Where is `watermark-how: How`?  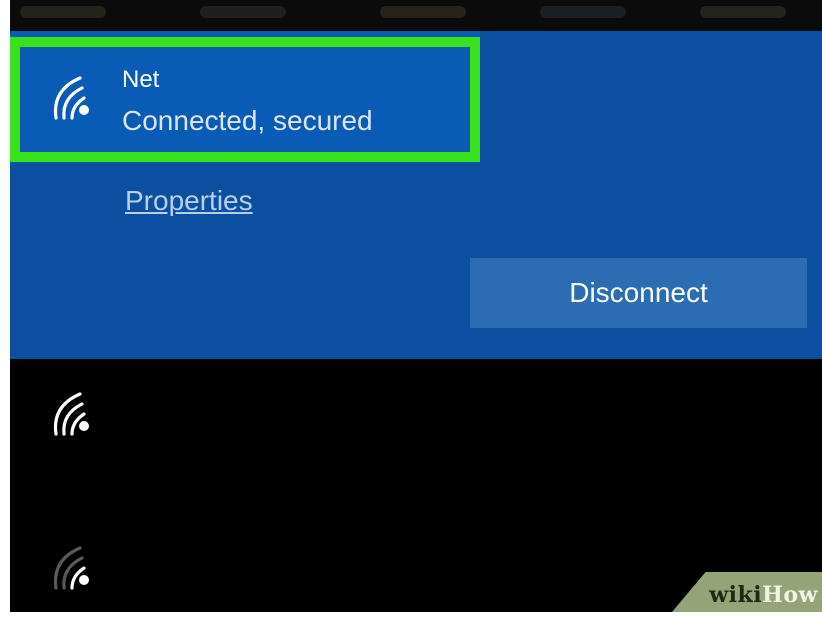
watermark-how: How is located at coordinates (790, 595).